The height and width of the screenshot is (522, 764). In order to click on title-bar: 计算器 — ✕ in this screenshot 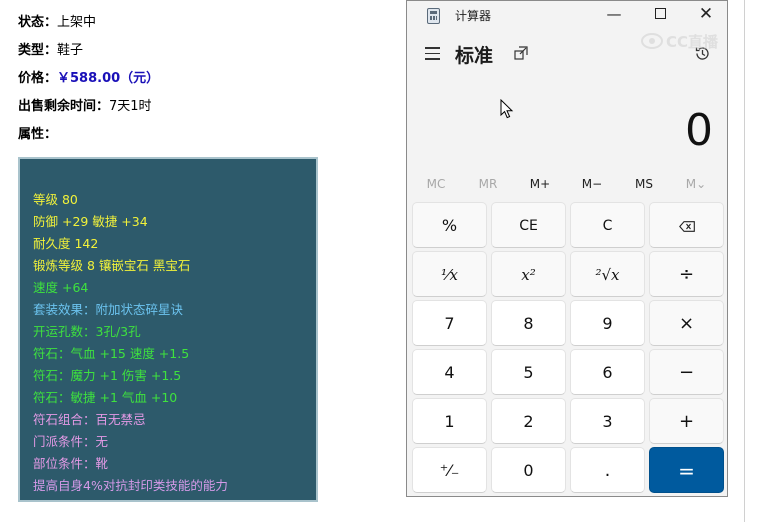, I will do `click(567, 15)`.